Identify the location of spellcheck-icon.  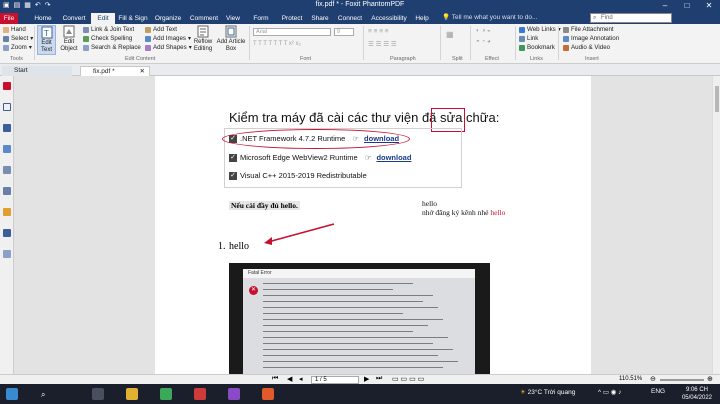
(86, 38).